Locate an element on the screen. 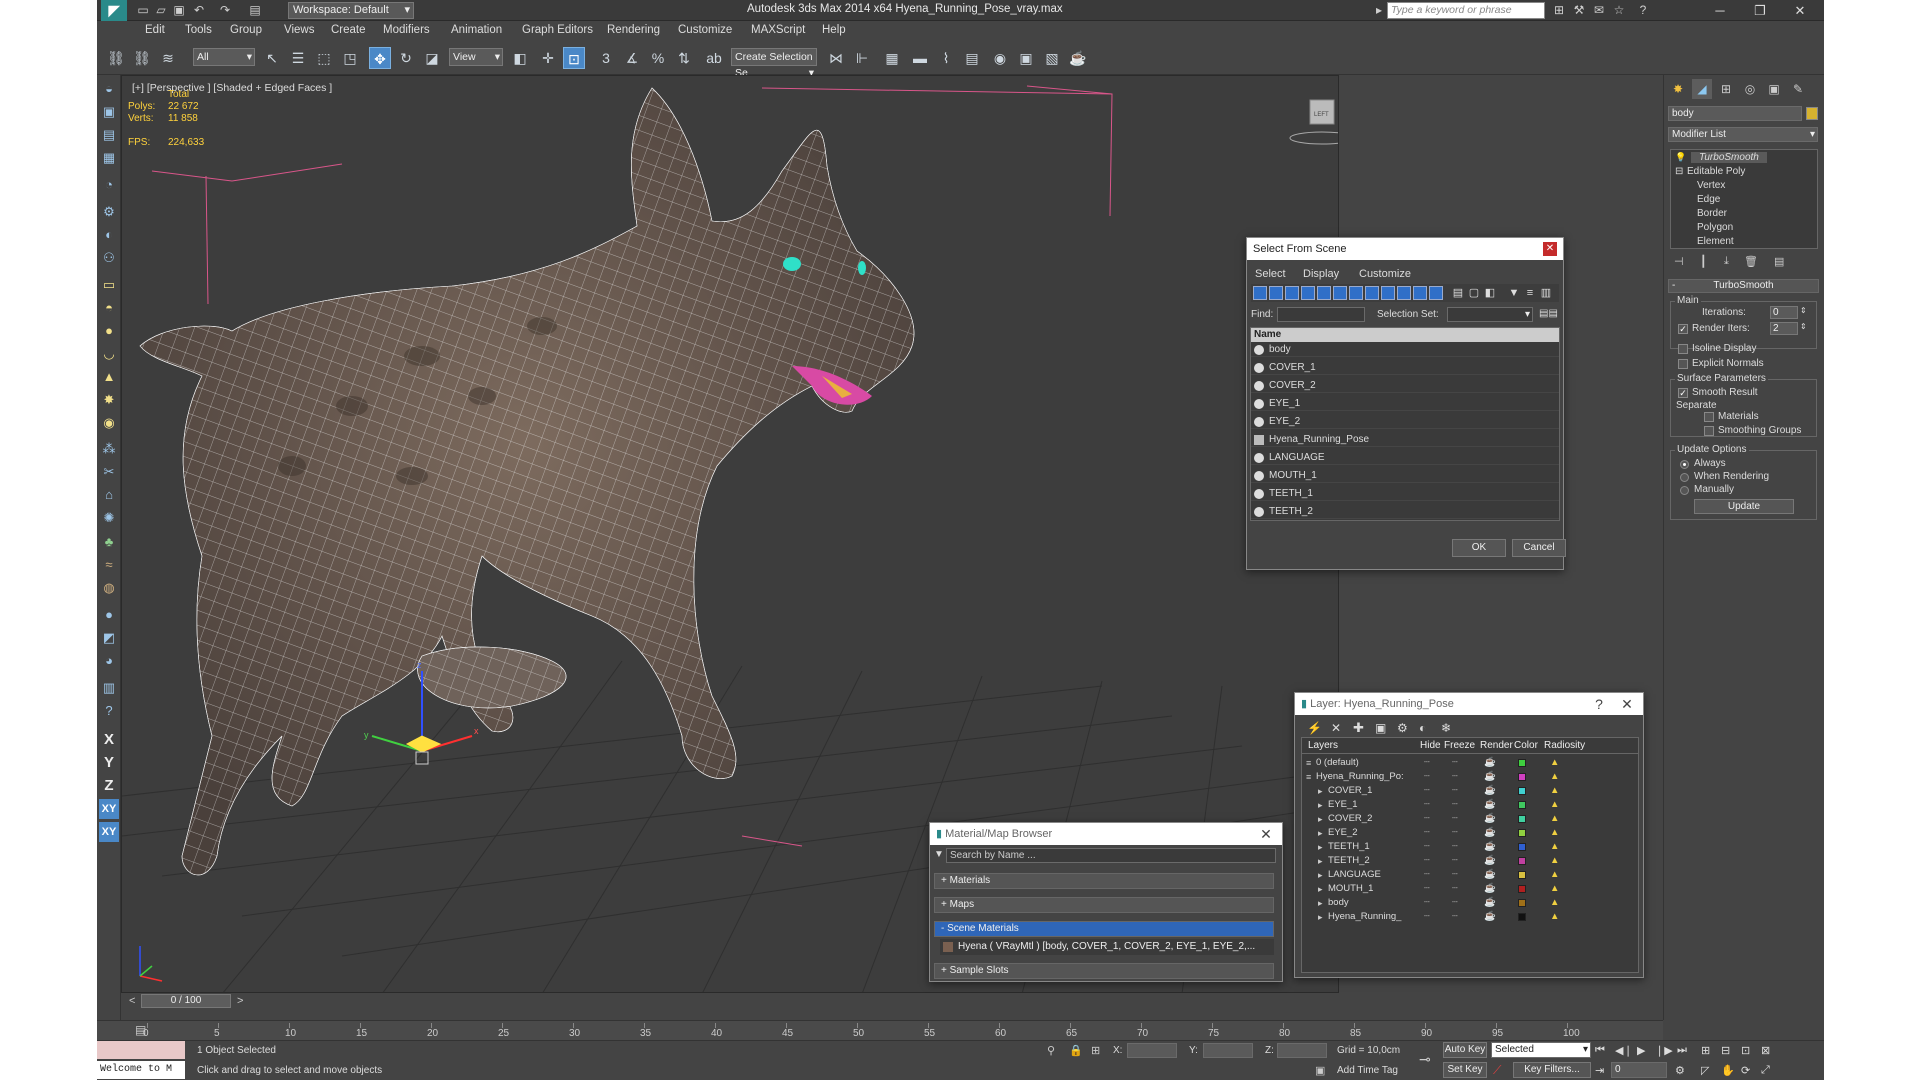  object-name-input: body is located at coordinates (1735, 113).